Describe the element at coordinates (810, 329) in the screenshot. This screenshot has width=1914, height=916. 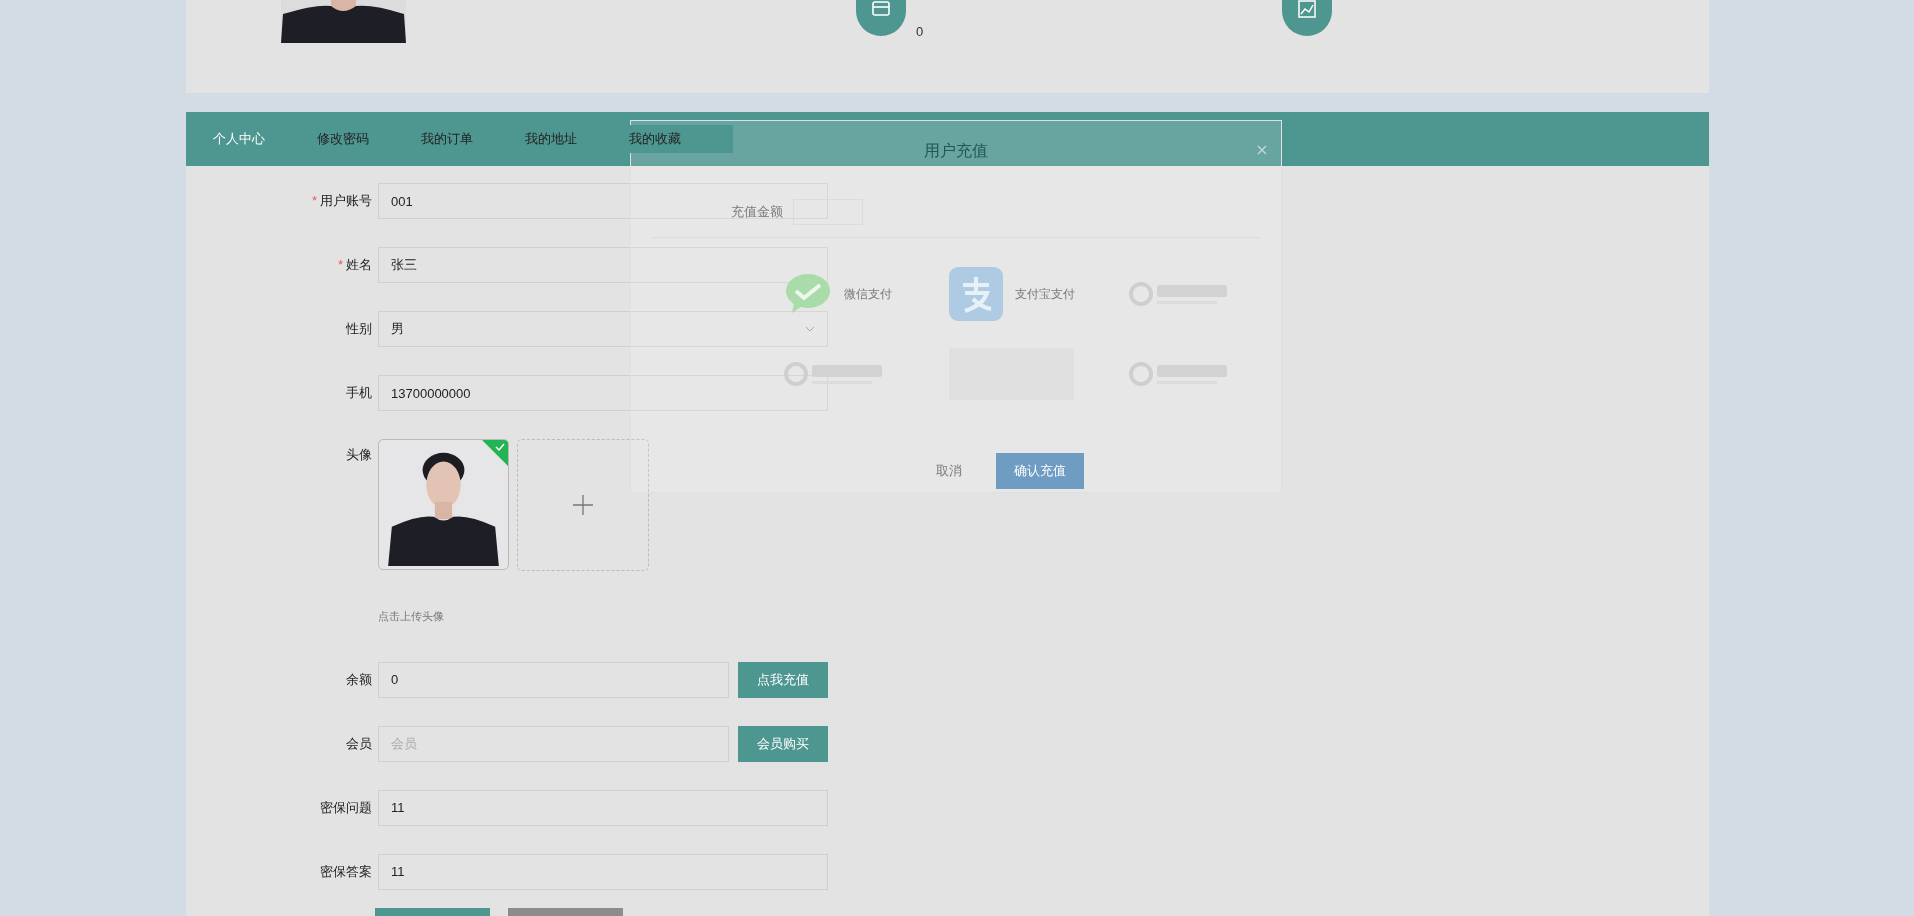
I see `chevron-down-icon` at that location.